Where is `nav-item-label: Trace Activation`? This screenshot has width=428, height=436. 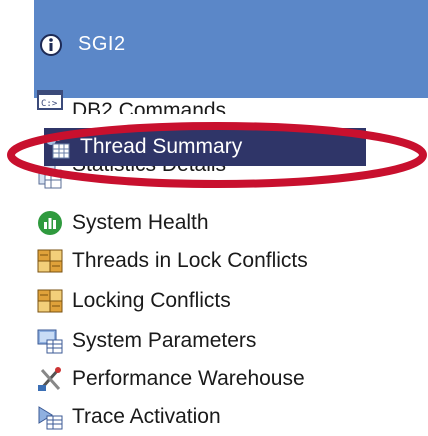
nav-item-label: Trace Activation is located at coordinates (146, 416).